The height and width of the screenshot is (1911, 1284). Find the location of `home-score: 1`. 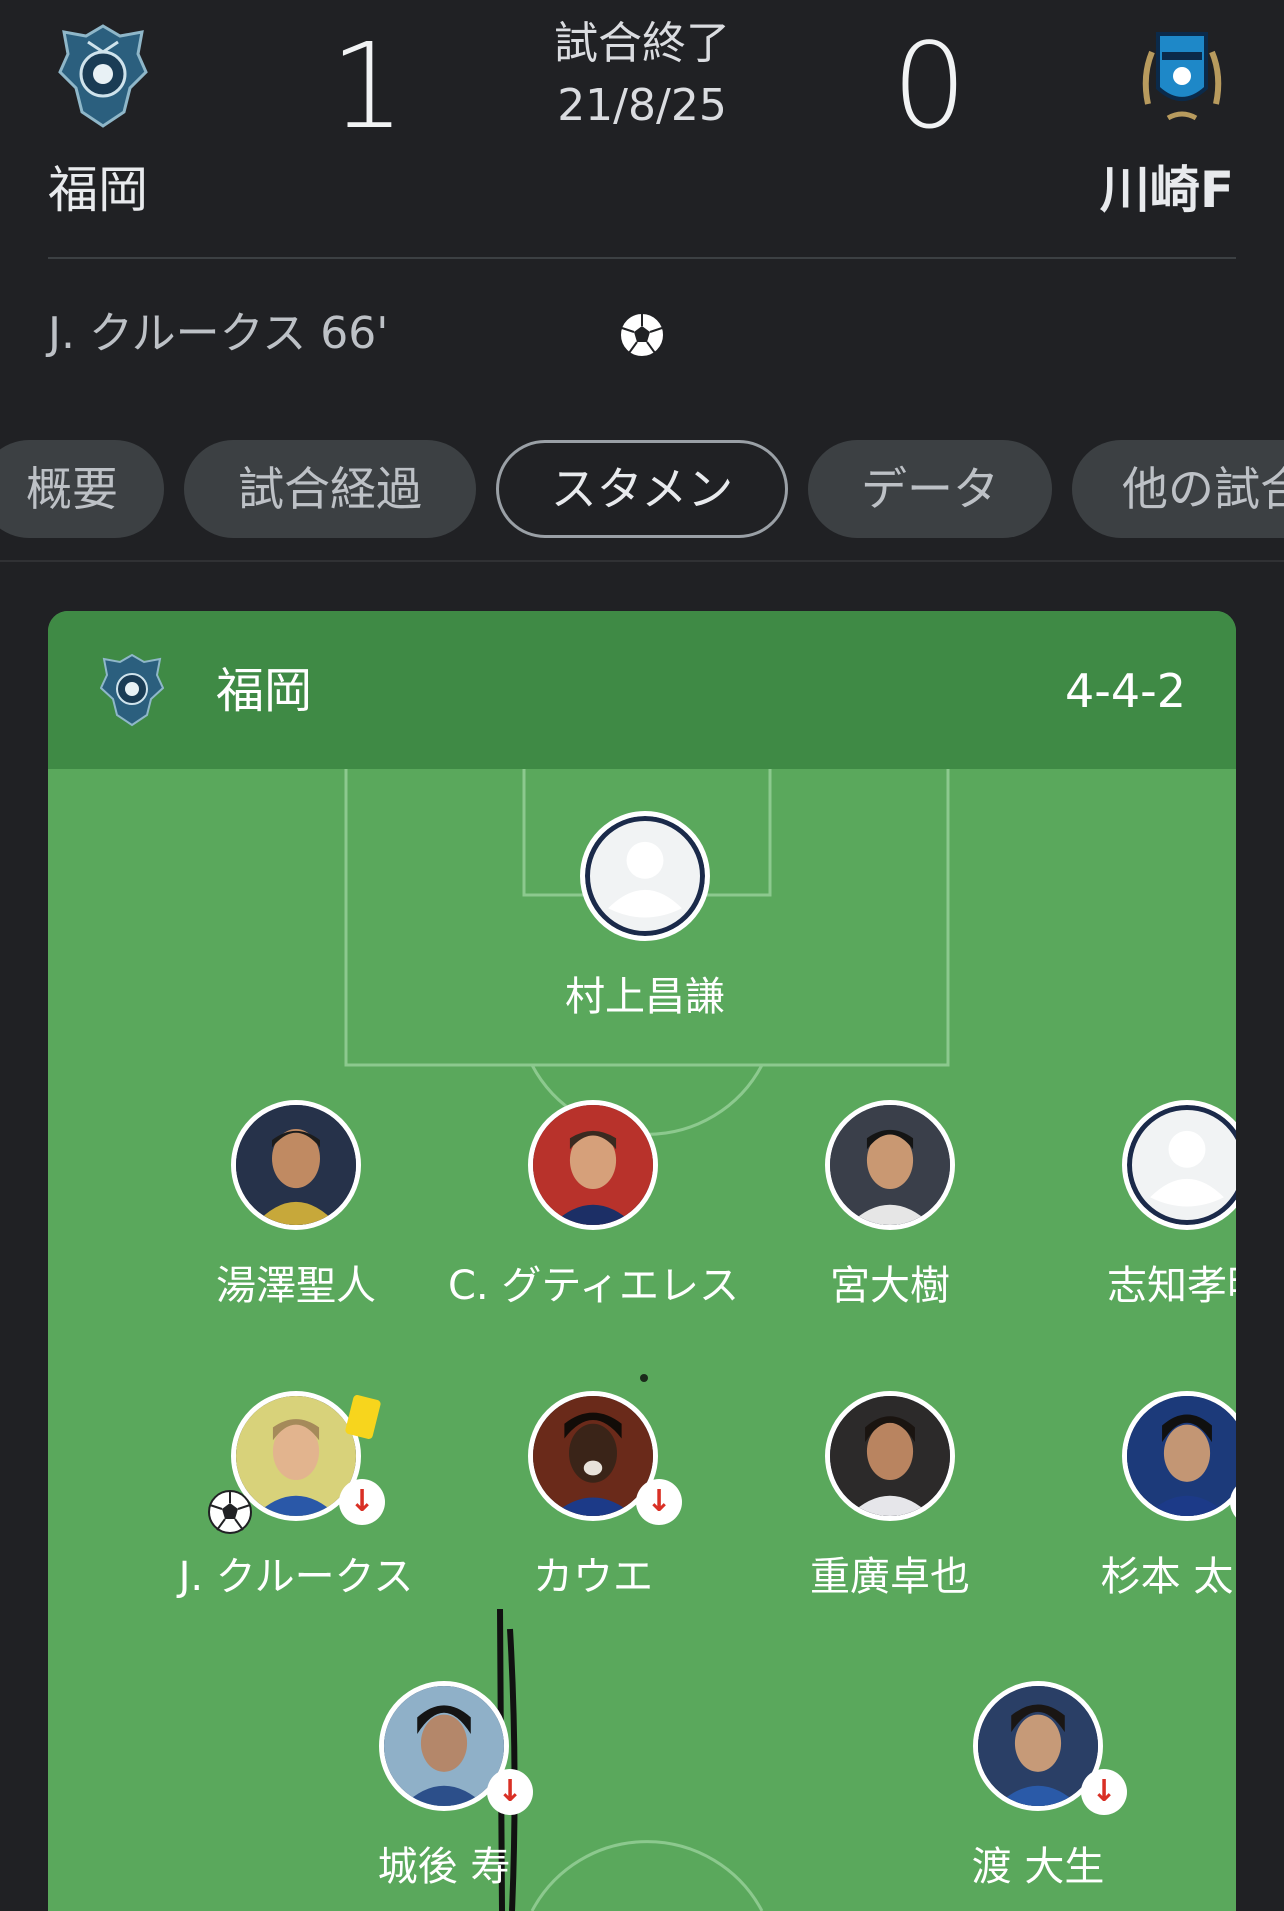

home-score: 1 is located at coordinates (368, 86).